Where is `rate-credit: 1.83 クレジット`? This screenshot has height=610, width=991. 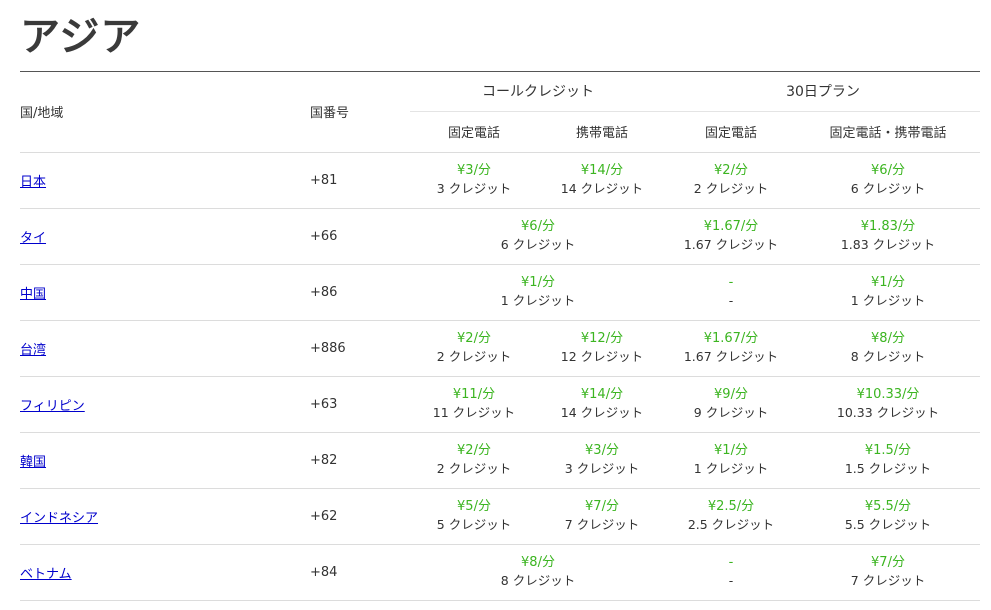
rate-credit: 1.83 クレジット is located at coordinates (888, 244).